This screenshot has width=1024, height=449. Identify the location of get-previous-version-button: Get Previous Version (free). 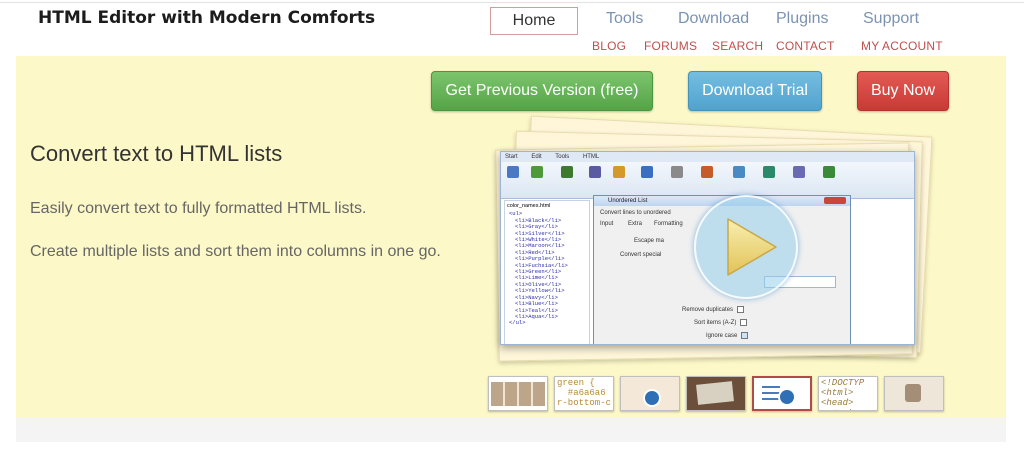
(542, 91).